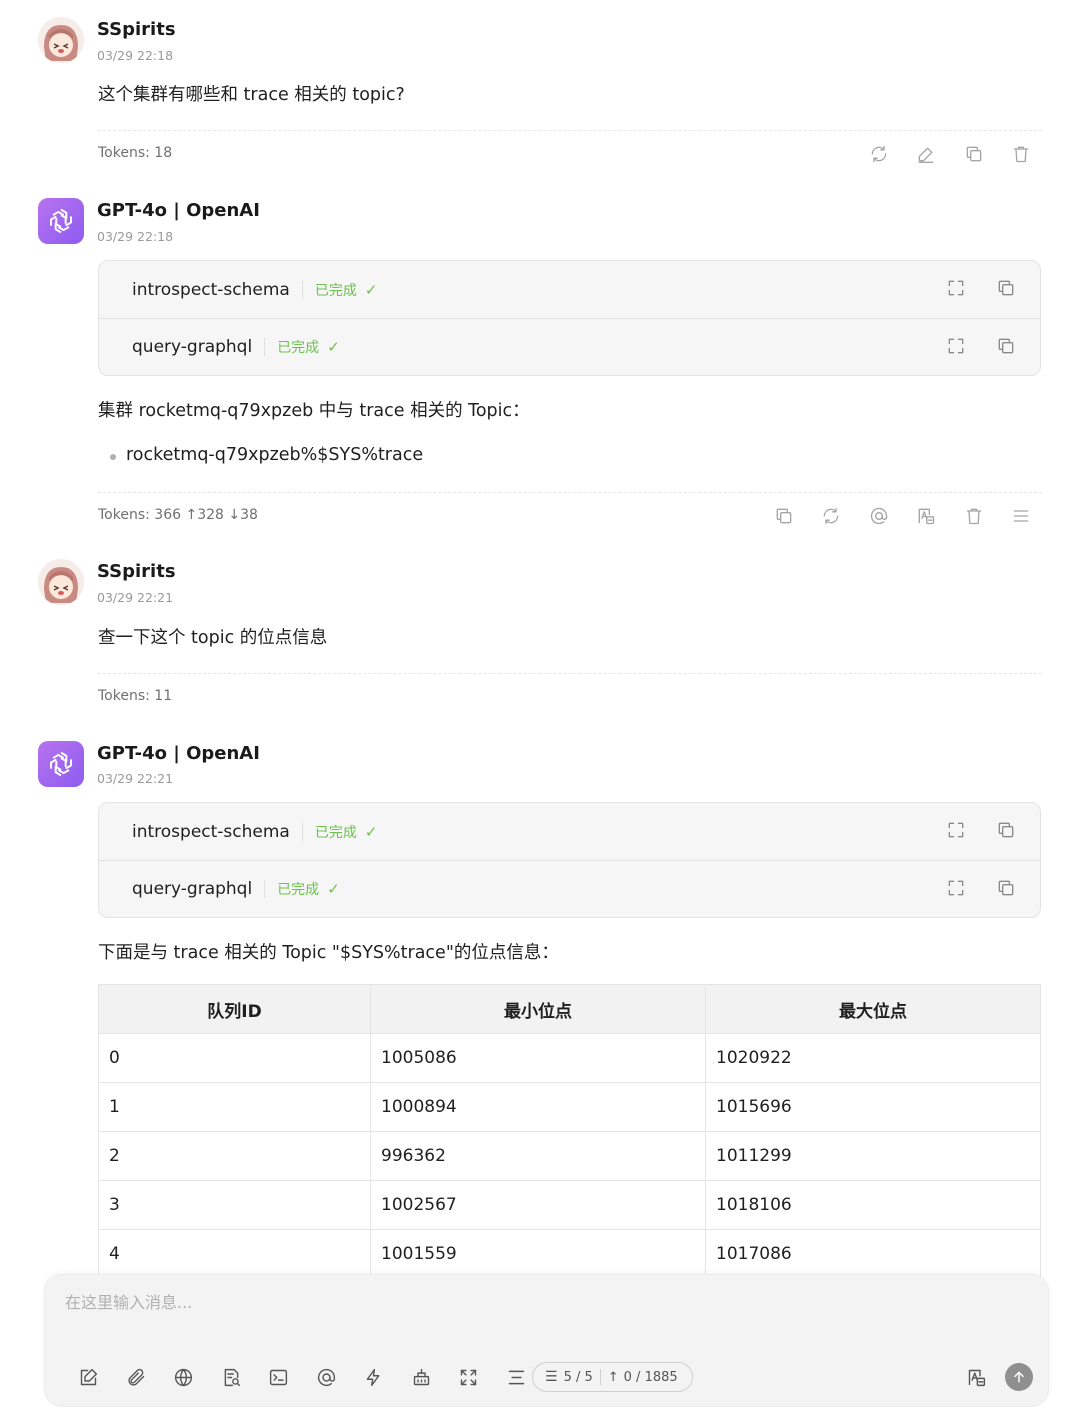 The height and width of the screenshot is (1419, 1080). Describe the element at coordinates (873, 1156) in the screenshot. I see `table-cell: 1011299` at that location.